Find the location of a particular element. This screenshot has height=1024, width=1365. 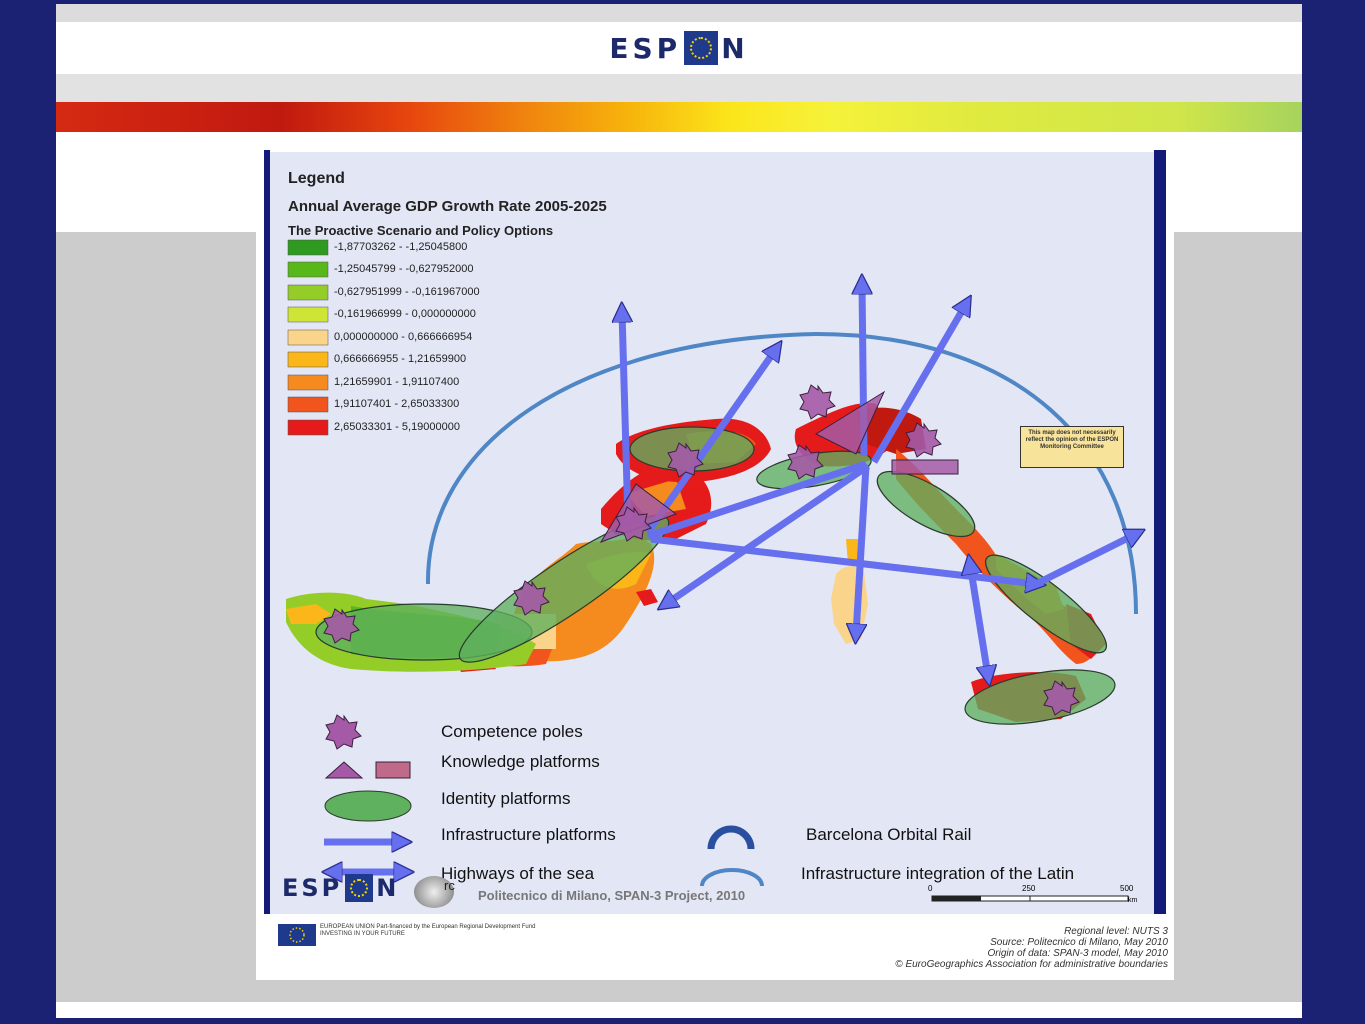

latin-integration-label: Infrastructure integration of the Latin is located at coordinates (938, 873).